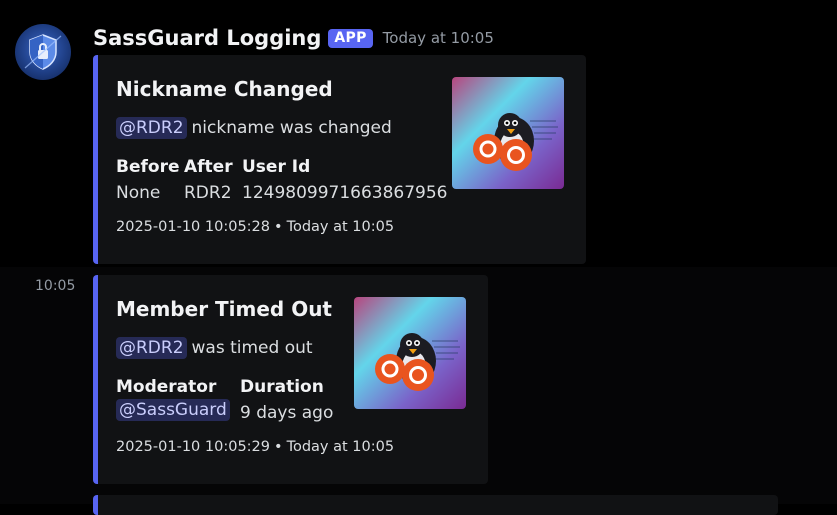 The width and height of the screenshot is (837, 515). Describe the element at coordinates (287, 413) in the screenshot. I see `field-value: 9 days ago` at that location.